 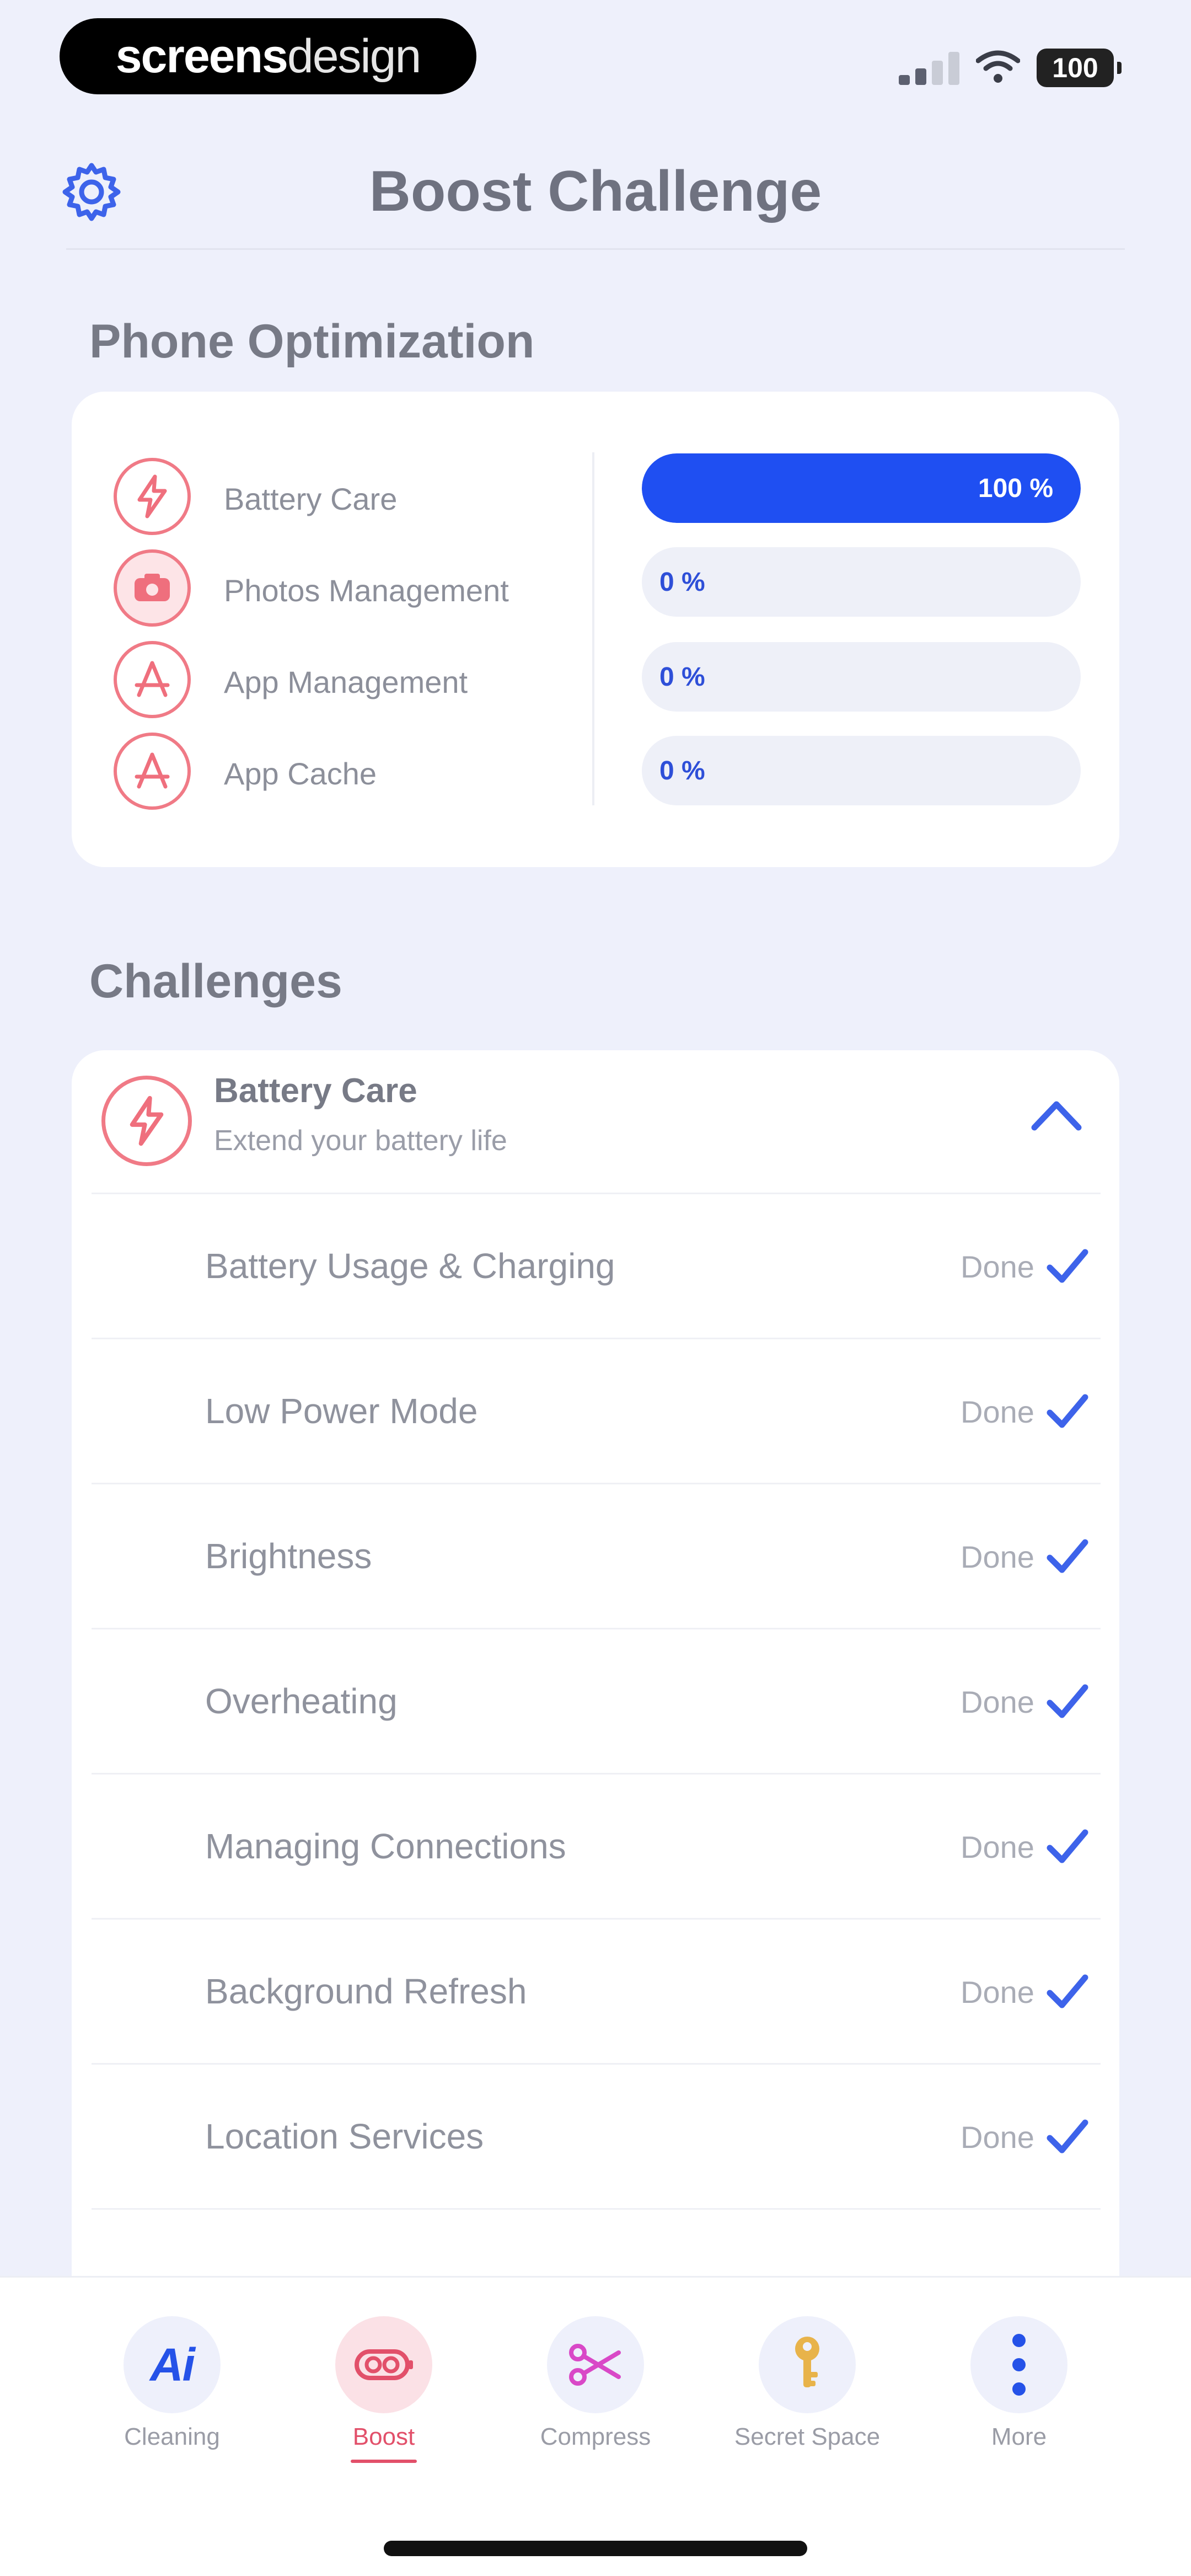 I want to click on ai-icon: Ai, so click(x=173, y=2364).